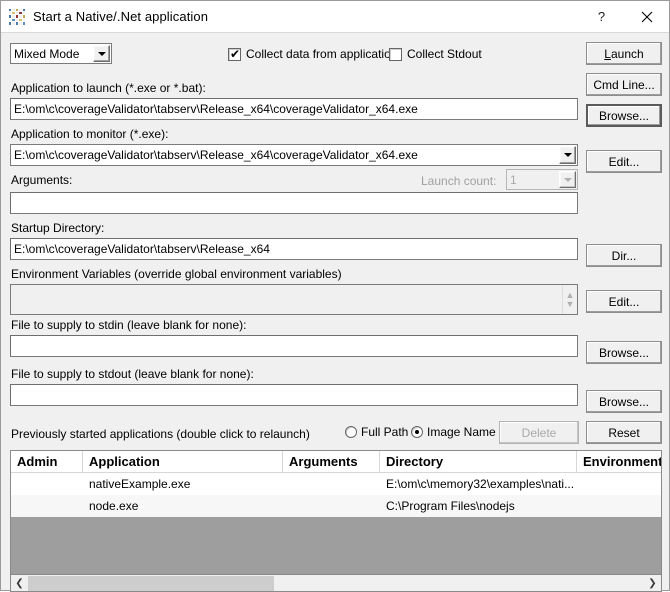  I want to click on title-bar: Start a Native/.Net application ?, so click(335, 16).